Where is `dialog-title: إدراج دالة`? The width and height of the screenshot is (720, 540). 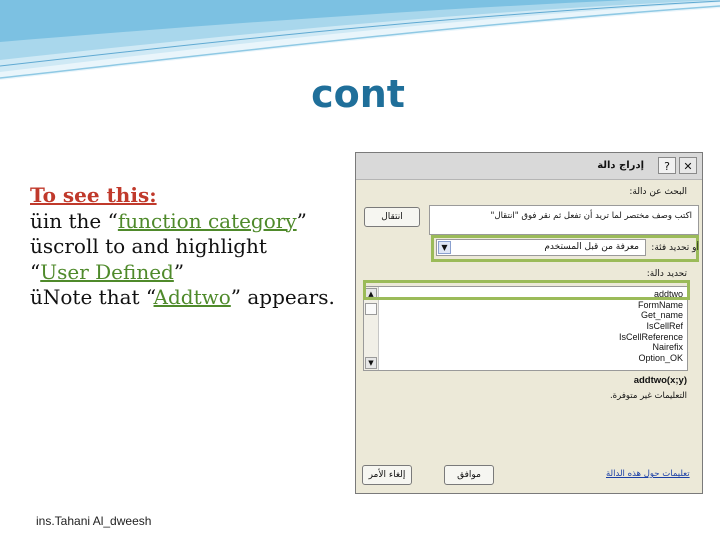 dialog-title: إدراج دالة is located at coordinates (620, 165).